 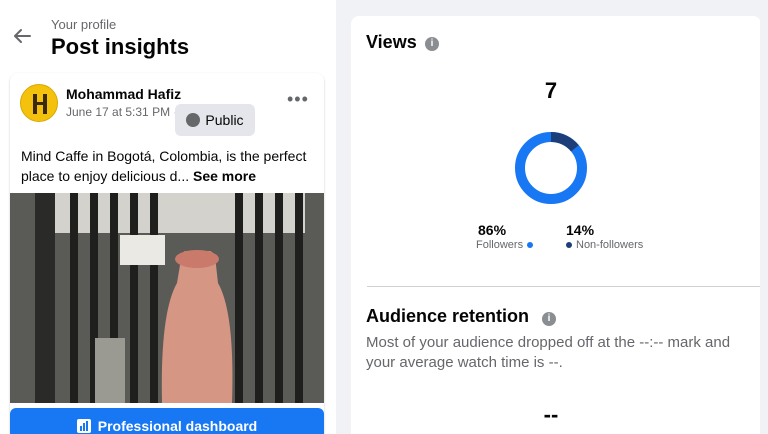 I want to click on non-followers-legend: Non-followers, so click(x=604, y=245).